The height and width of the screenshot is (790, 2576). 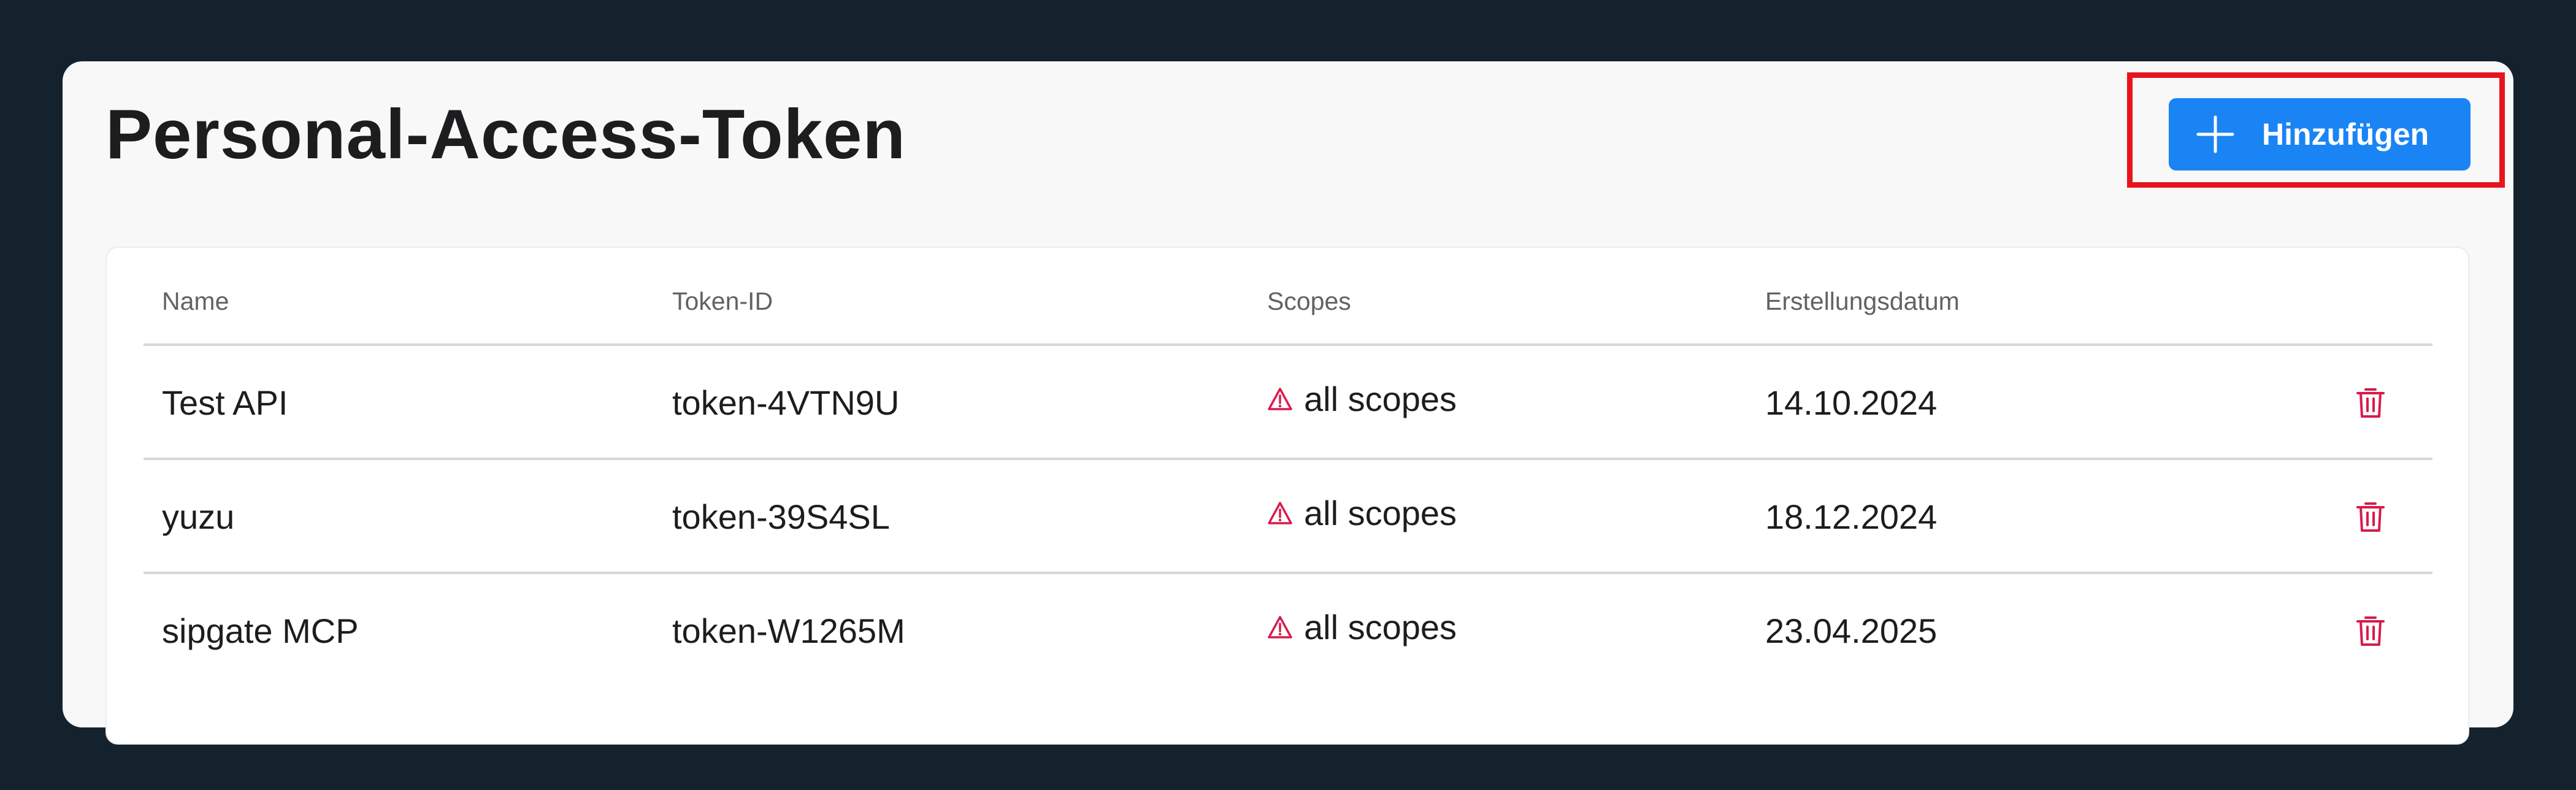 I want to click on column-header-scopes: Scopes, so click(x=1309, y=301).